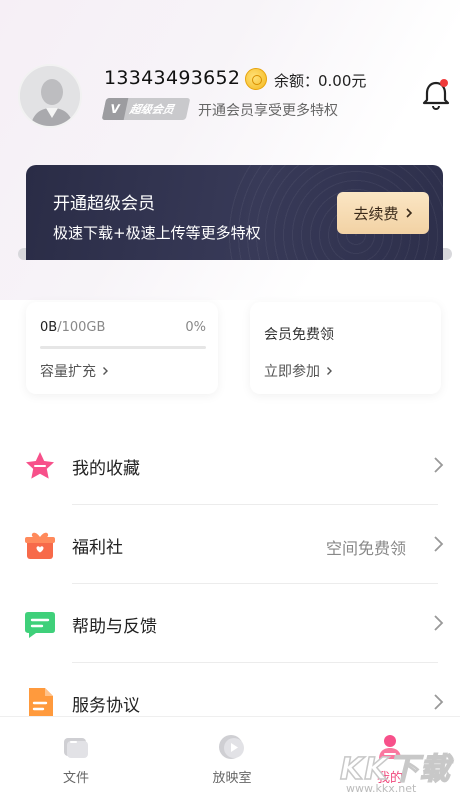 Image resolution: width=460 pixels, height=800 pixels. Describe the element at coordinates (365, 548) in the screenshot. I see `menu-value: 空间免费领` at that location.